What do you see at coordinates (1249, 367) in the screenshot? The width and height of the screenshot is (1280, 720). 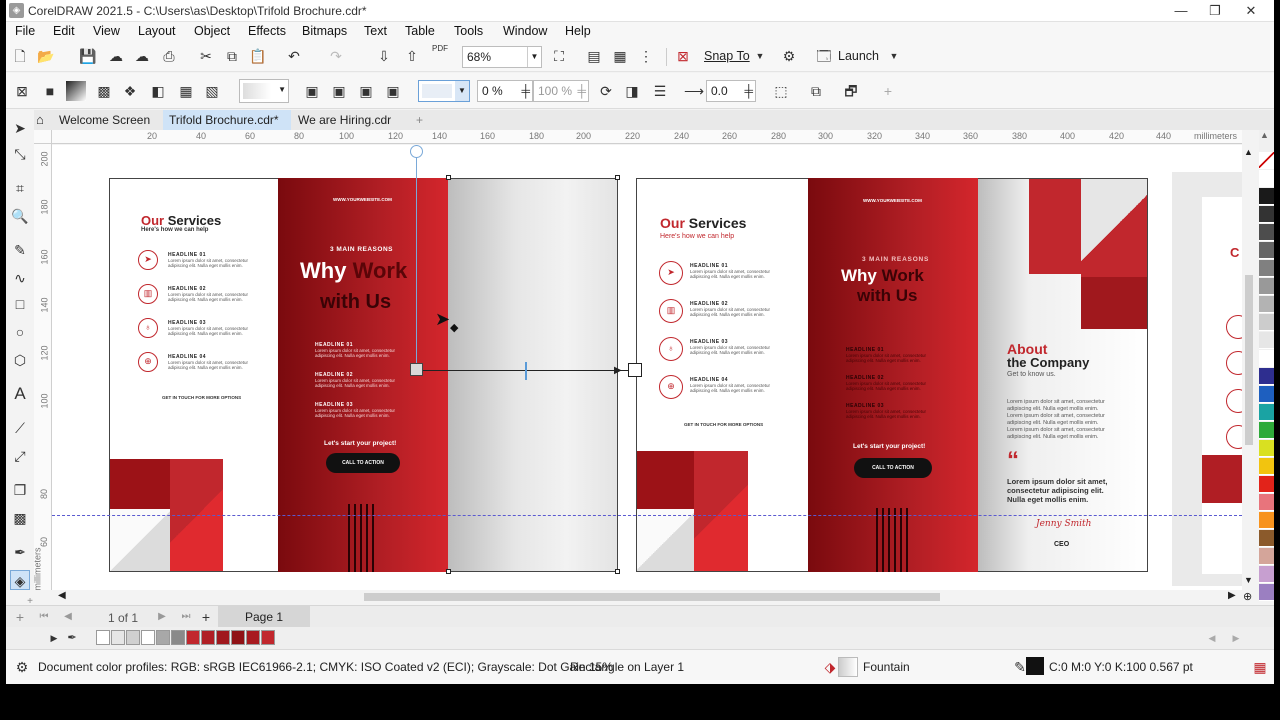 I see `vertical-scrollbar: ▲ ▼` at bounding box center [1249, 367].